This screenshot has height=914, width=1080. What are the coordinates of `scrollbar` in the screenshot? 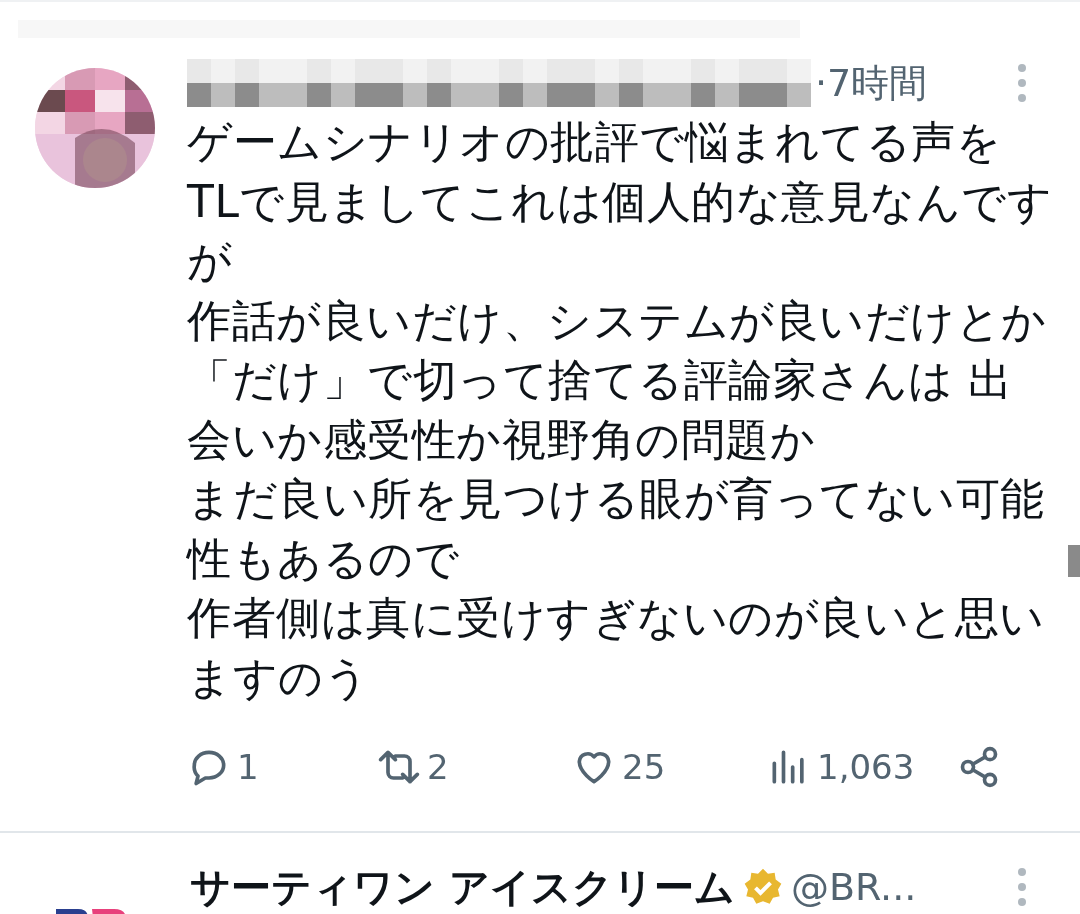 It's located at (1074, 561).